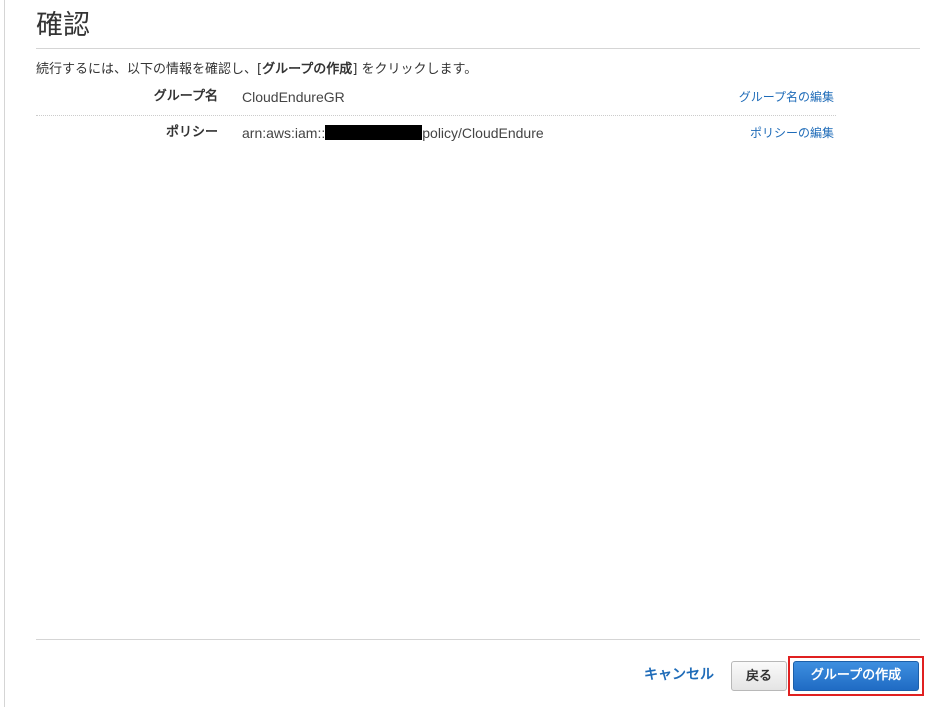 Image resolution: width=933 pixels, height=707 pixels. What do you see at coordinates (374, 132) in the screenshot?
I see `redacted-account-id` at bounding box center [374, 132].